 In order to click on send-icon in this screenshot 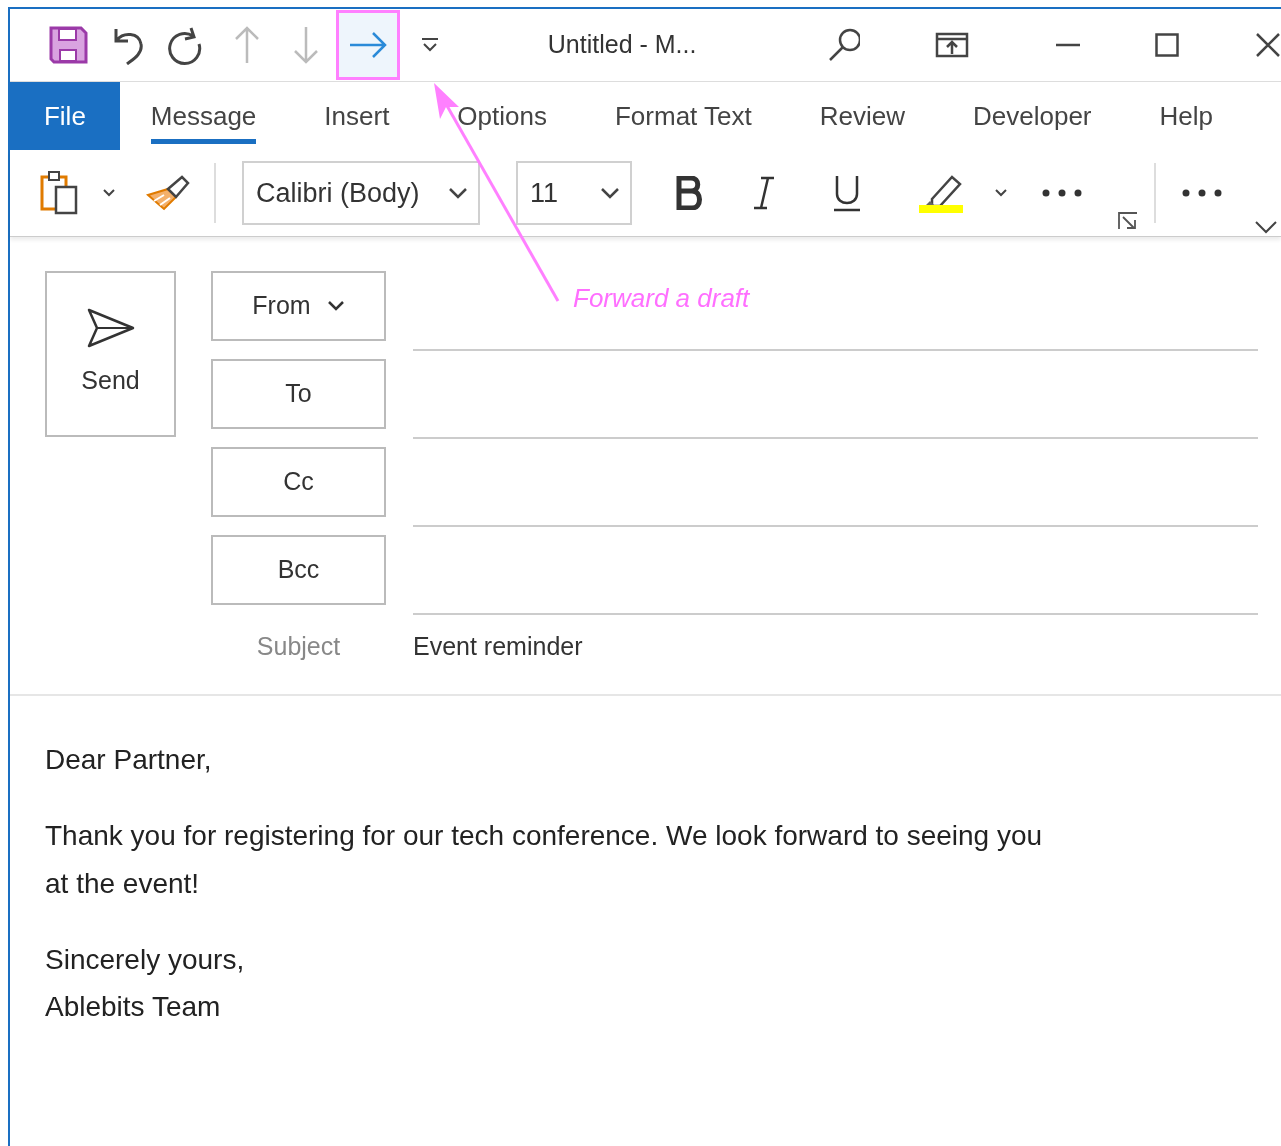, I will do `click(110, 328)`.